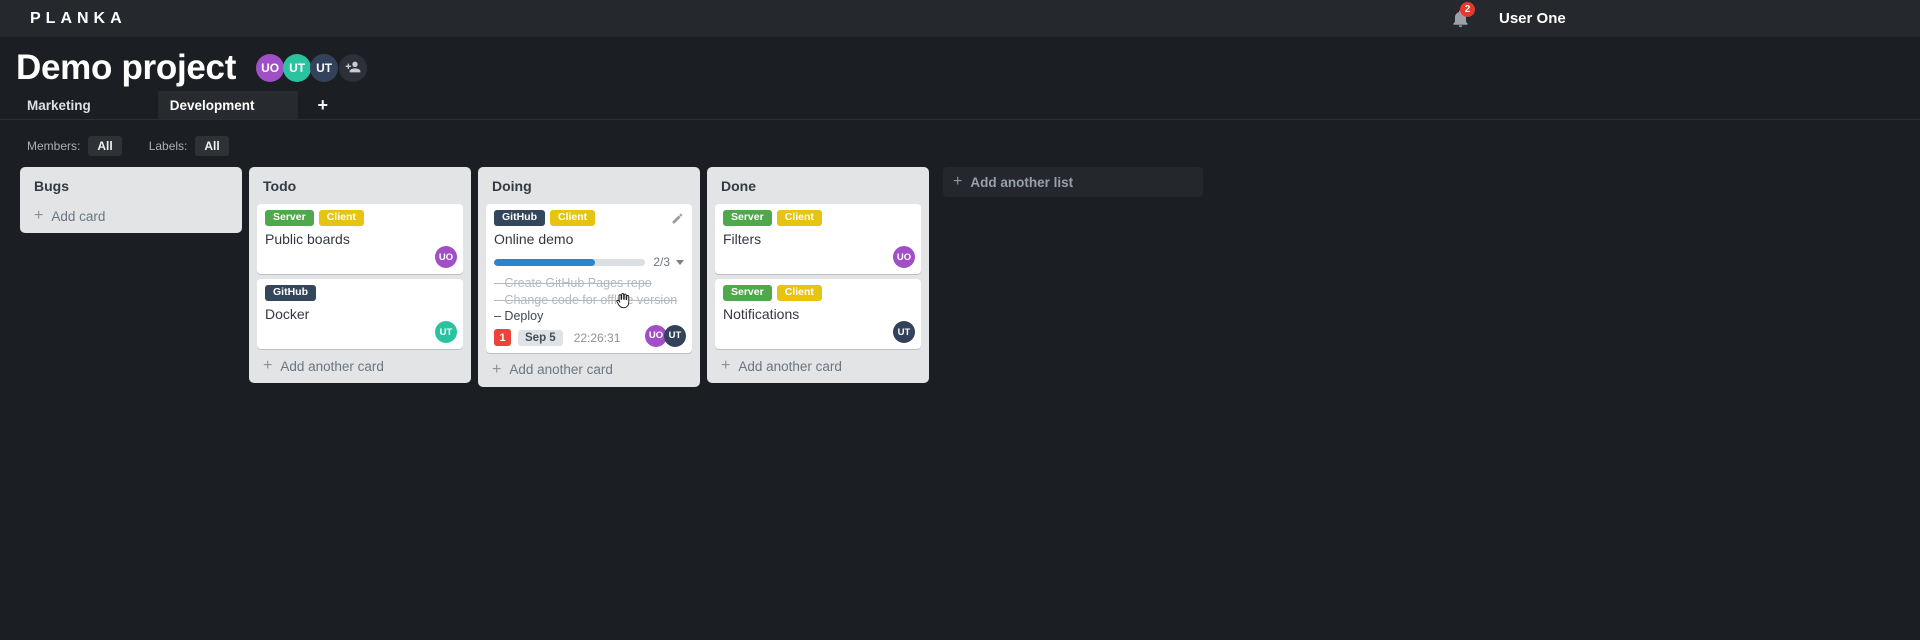  I want to click on list-bugs: Bugs + Add card, so click(131, 200).